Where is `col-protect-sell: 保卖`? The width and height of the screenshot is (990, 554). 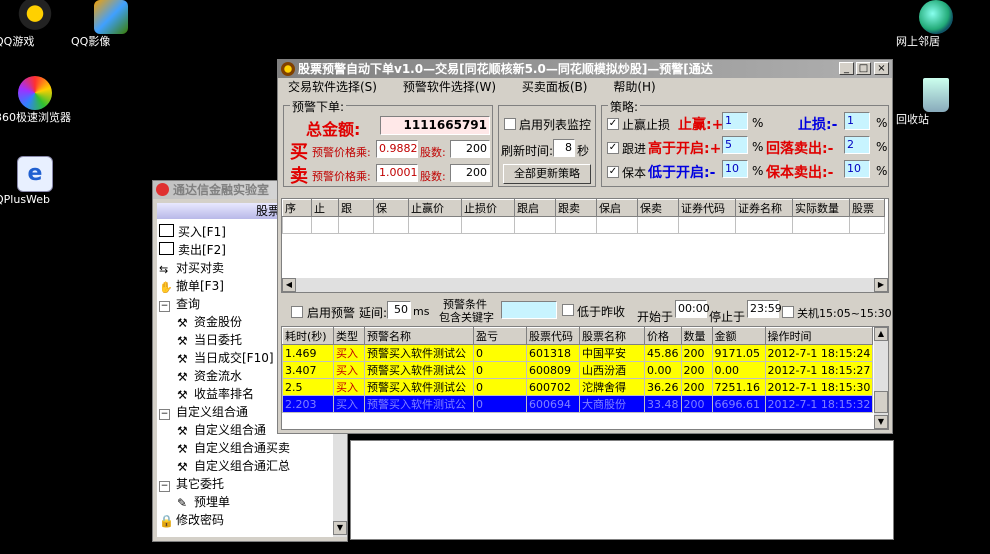 col-protect-sell: 保卖 is located at coordinates (658, 208).